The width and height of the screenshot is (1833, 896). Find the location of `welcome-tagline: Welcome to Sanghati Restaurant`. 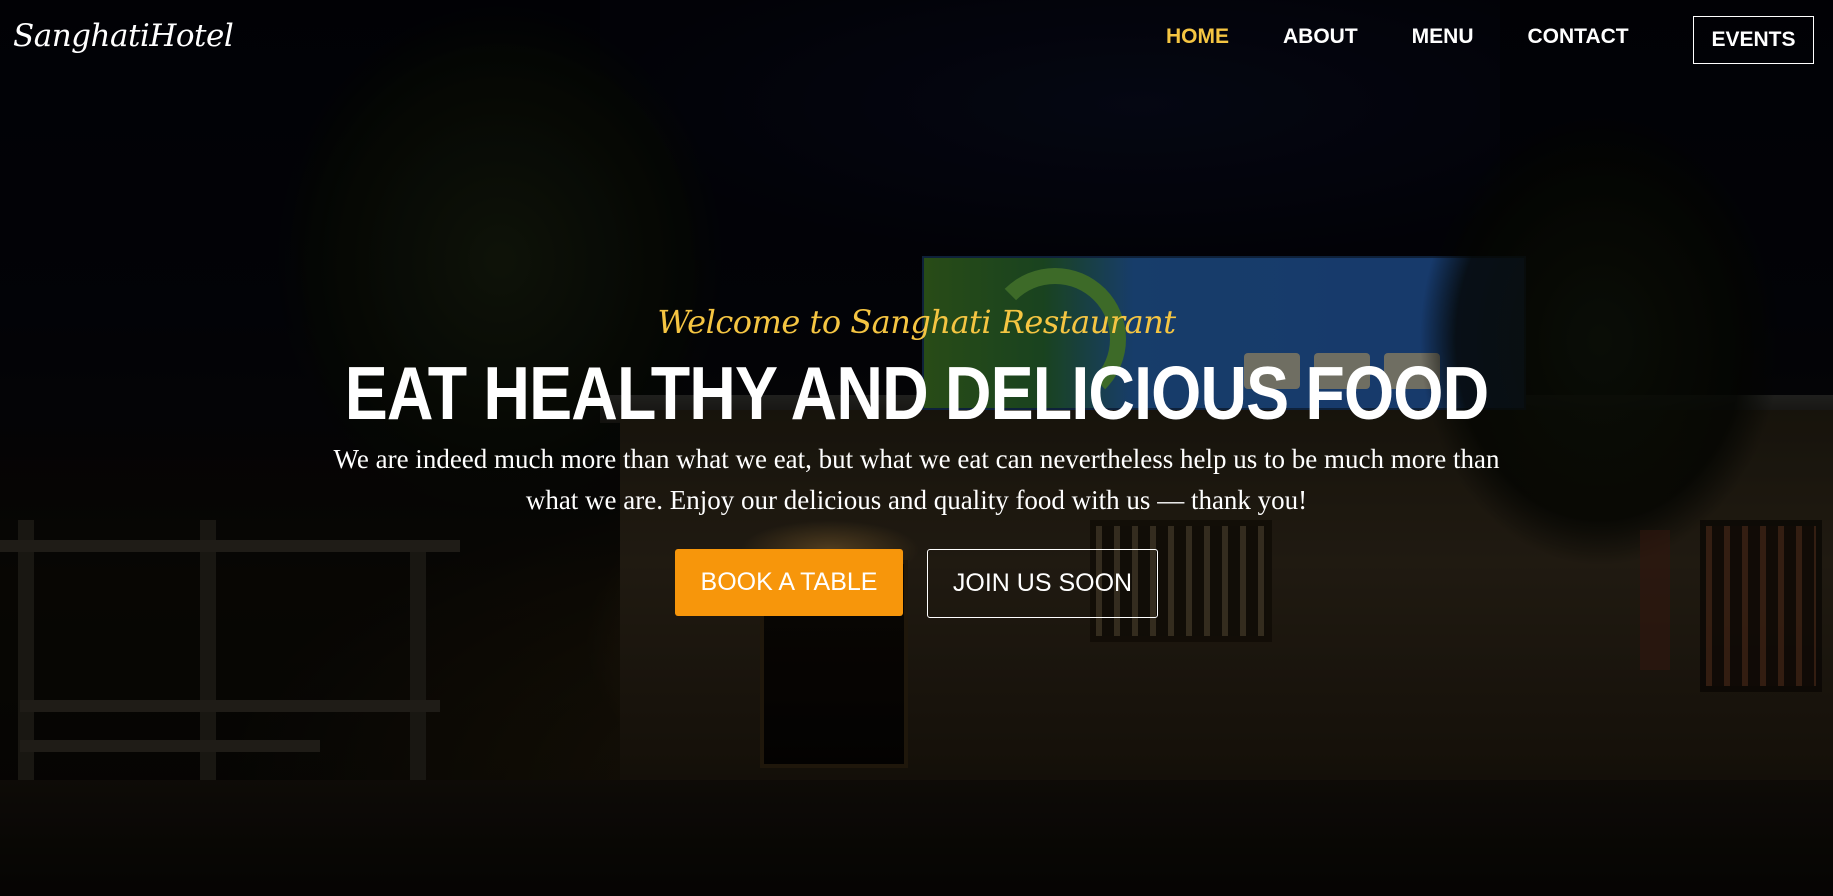

welcome-tagline: Welcome to Sanghati Restaurant is located at coordinates (916, 322).